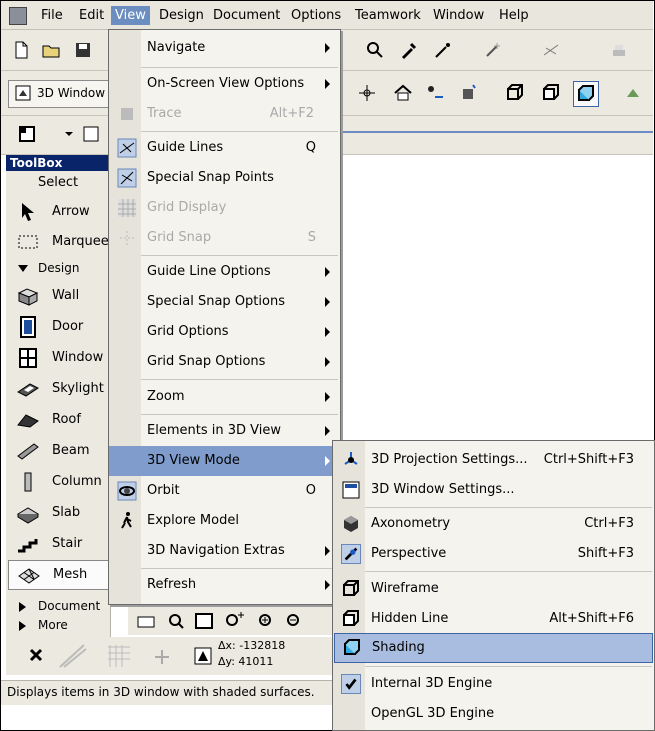  Describe the element at coordinates (551, 93) in the screenshot. I see `hidden-line-toolbar-icon` at that location.